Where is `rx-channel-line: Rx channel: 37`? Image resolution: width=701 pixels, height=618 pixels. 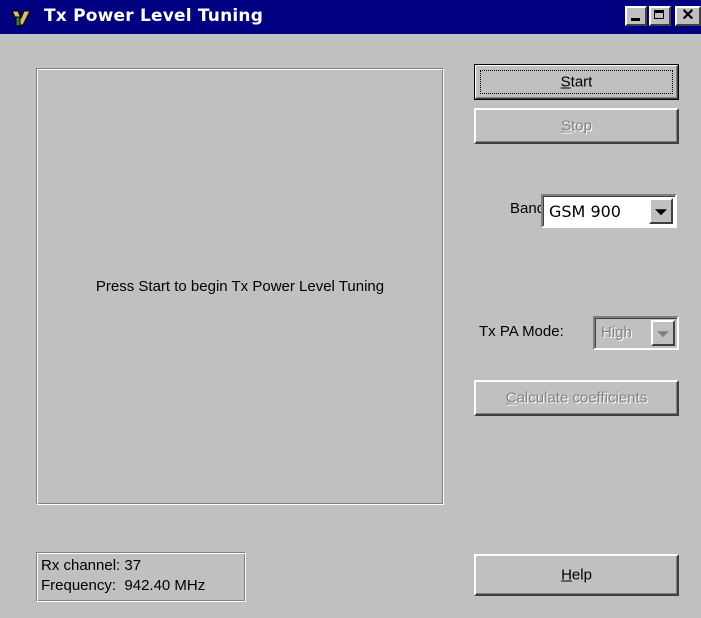 rx-channel-line: Rx channel: 37 is located at coordinates (91, 565).